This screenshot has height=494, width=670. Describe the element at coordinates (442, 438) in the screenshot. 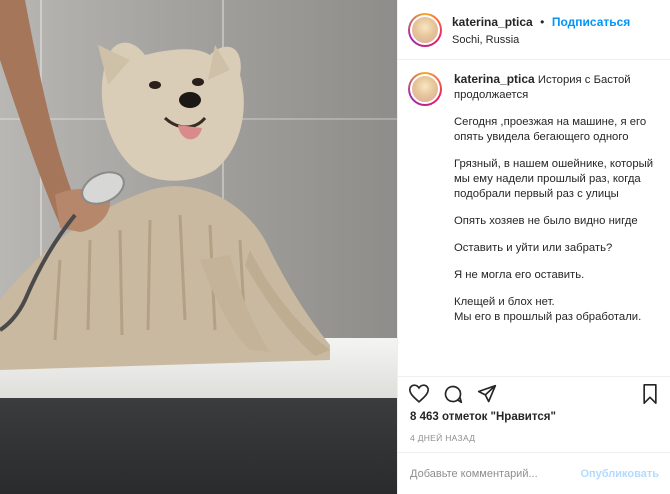

I see `post-timestamp: 4 ДНЕЙ НАЗАД` at that location.